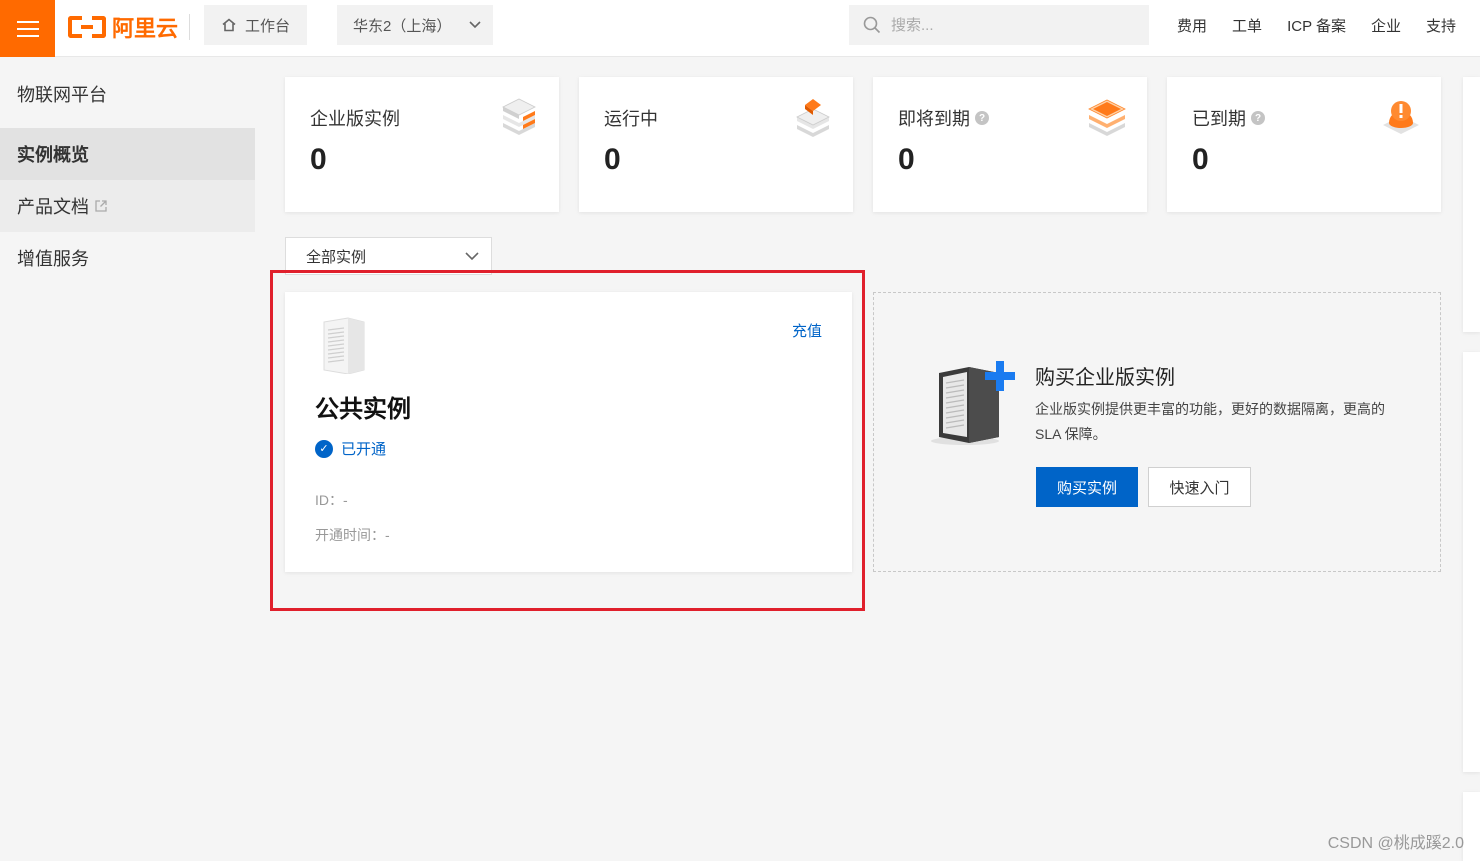  I want to click on check-circle-icon: ✓, so click(324, 448).